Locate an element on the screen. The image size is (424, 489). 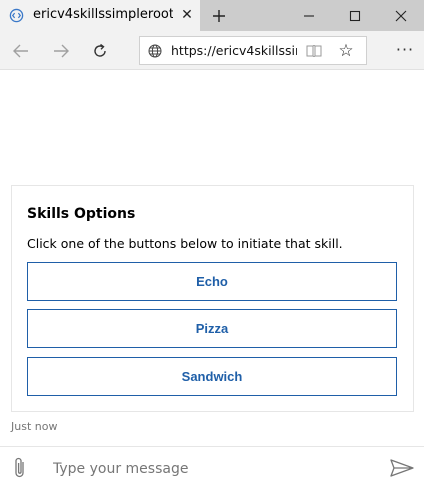
favicon-icon is located at coordinates (16, 15).